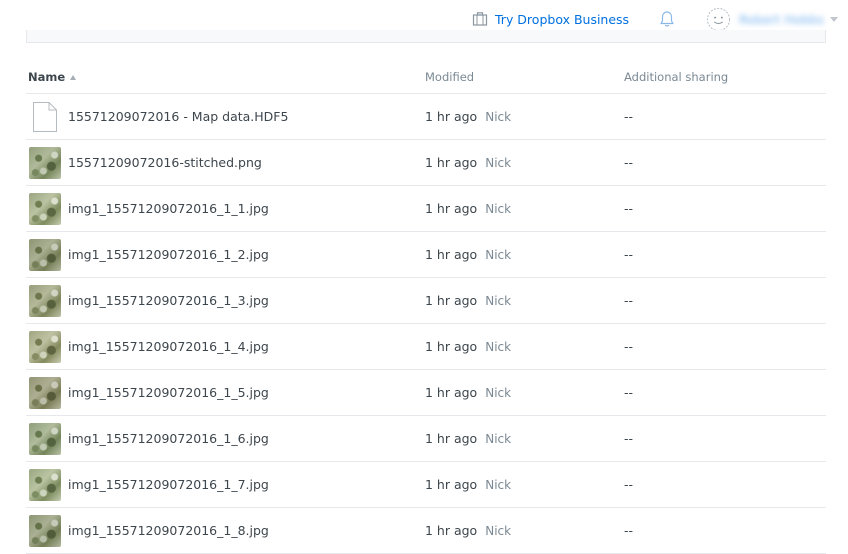 This screenshot has width=848, height=554. I want to click on file-name-link: img1_15571209072016_1_3.jpg, so click(168, 300).